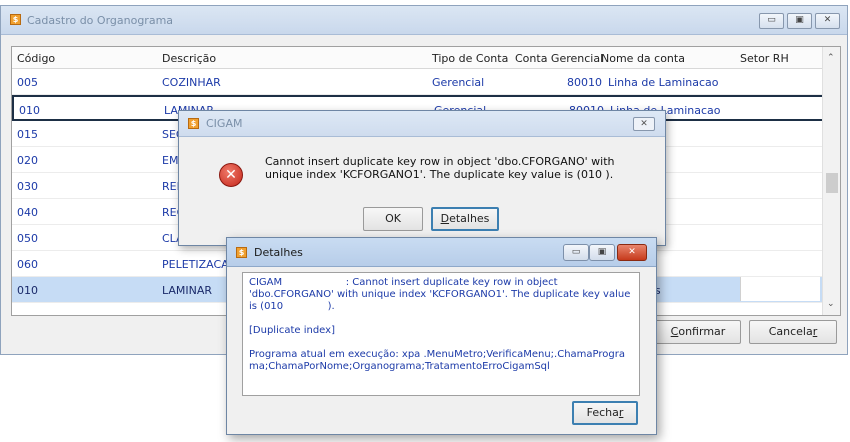 This screenshot has width=850, height=442. What do you see at coordinates (191, 82) in the screenshot?
I see `cell-descricao: COZINHAR` at bounding box center [191, 82].